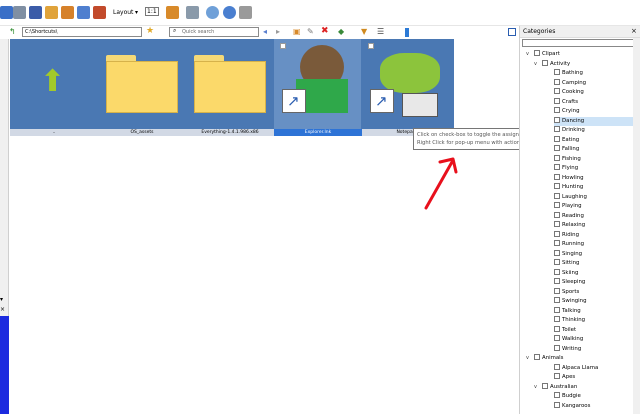 This screenshot has width=640, height=414. What do you see at coordinates (54, 132) in the screenshot?
I see `thumbnail-caption: ..` at bounding box center [54, 132].